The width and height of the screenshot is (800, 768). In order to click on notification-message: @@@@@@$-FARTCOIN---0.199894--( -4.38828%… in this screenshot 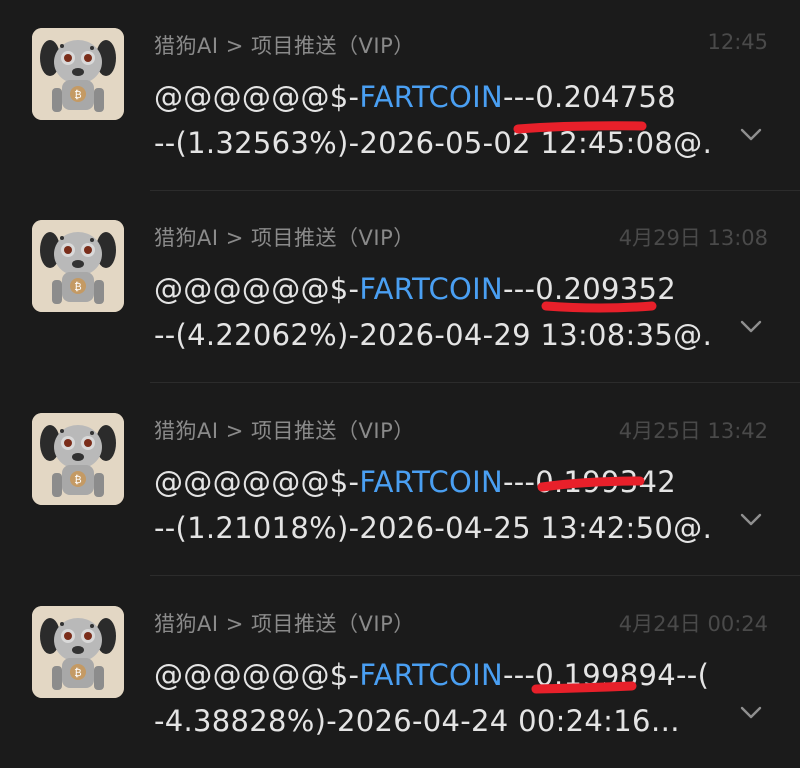, I will do `click(434, 698)`.